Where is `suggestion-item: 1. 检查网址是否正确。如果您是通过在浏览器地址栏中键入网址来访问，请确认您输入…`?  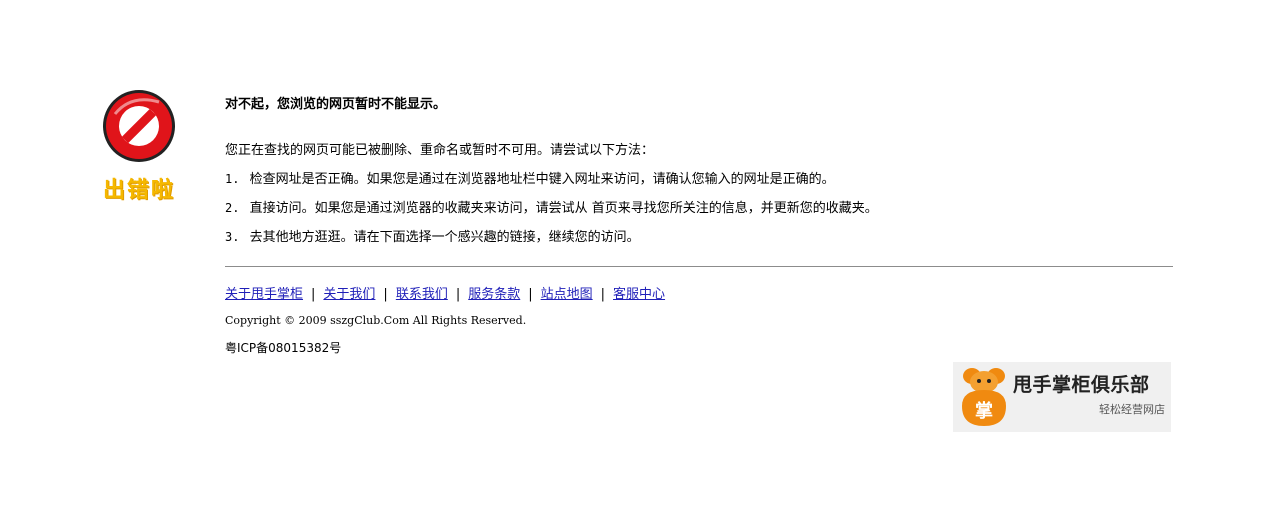
suggestion-item: 1. 检查网址是否正确。如果您是通过在浏览器地址栏中键入网址来访问，请确认您输入… is located at coordinates (699, 179).